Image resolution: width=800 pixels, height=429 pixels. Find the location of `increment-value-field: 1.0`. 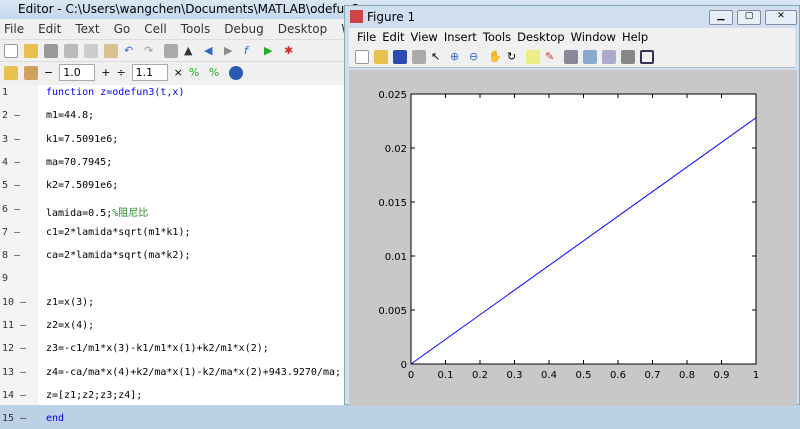

increment-value-field: 1.0 is located at coordinates (77, 72).